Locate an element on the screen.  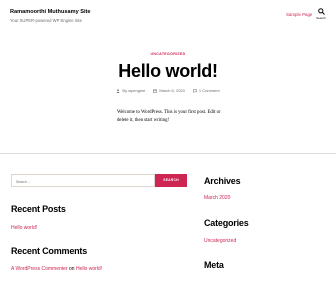
post-meta: By wpengine March 6, 2020 1 Comment is located at coordinates (168, 90).